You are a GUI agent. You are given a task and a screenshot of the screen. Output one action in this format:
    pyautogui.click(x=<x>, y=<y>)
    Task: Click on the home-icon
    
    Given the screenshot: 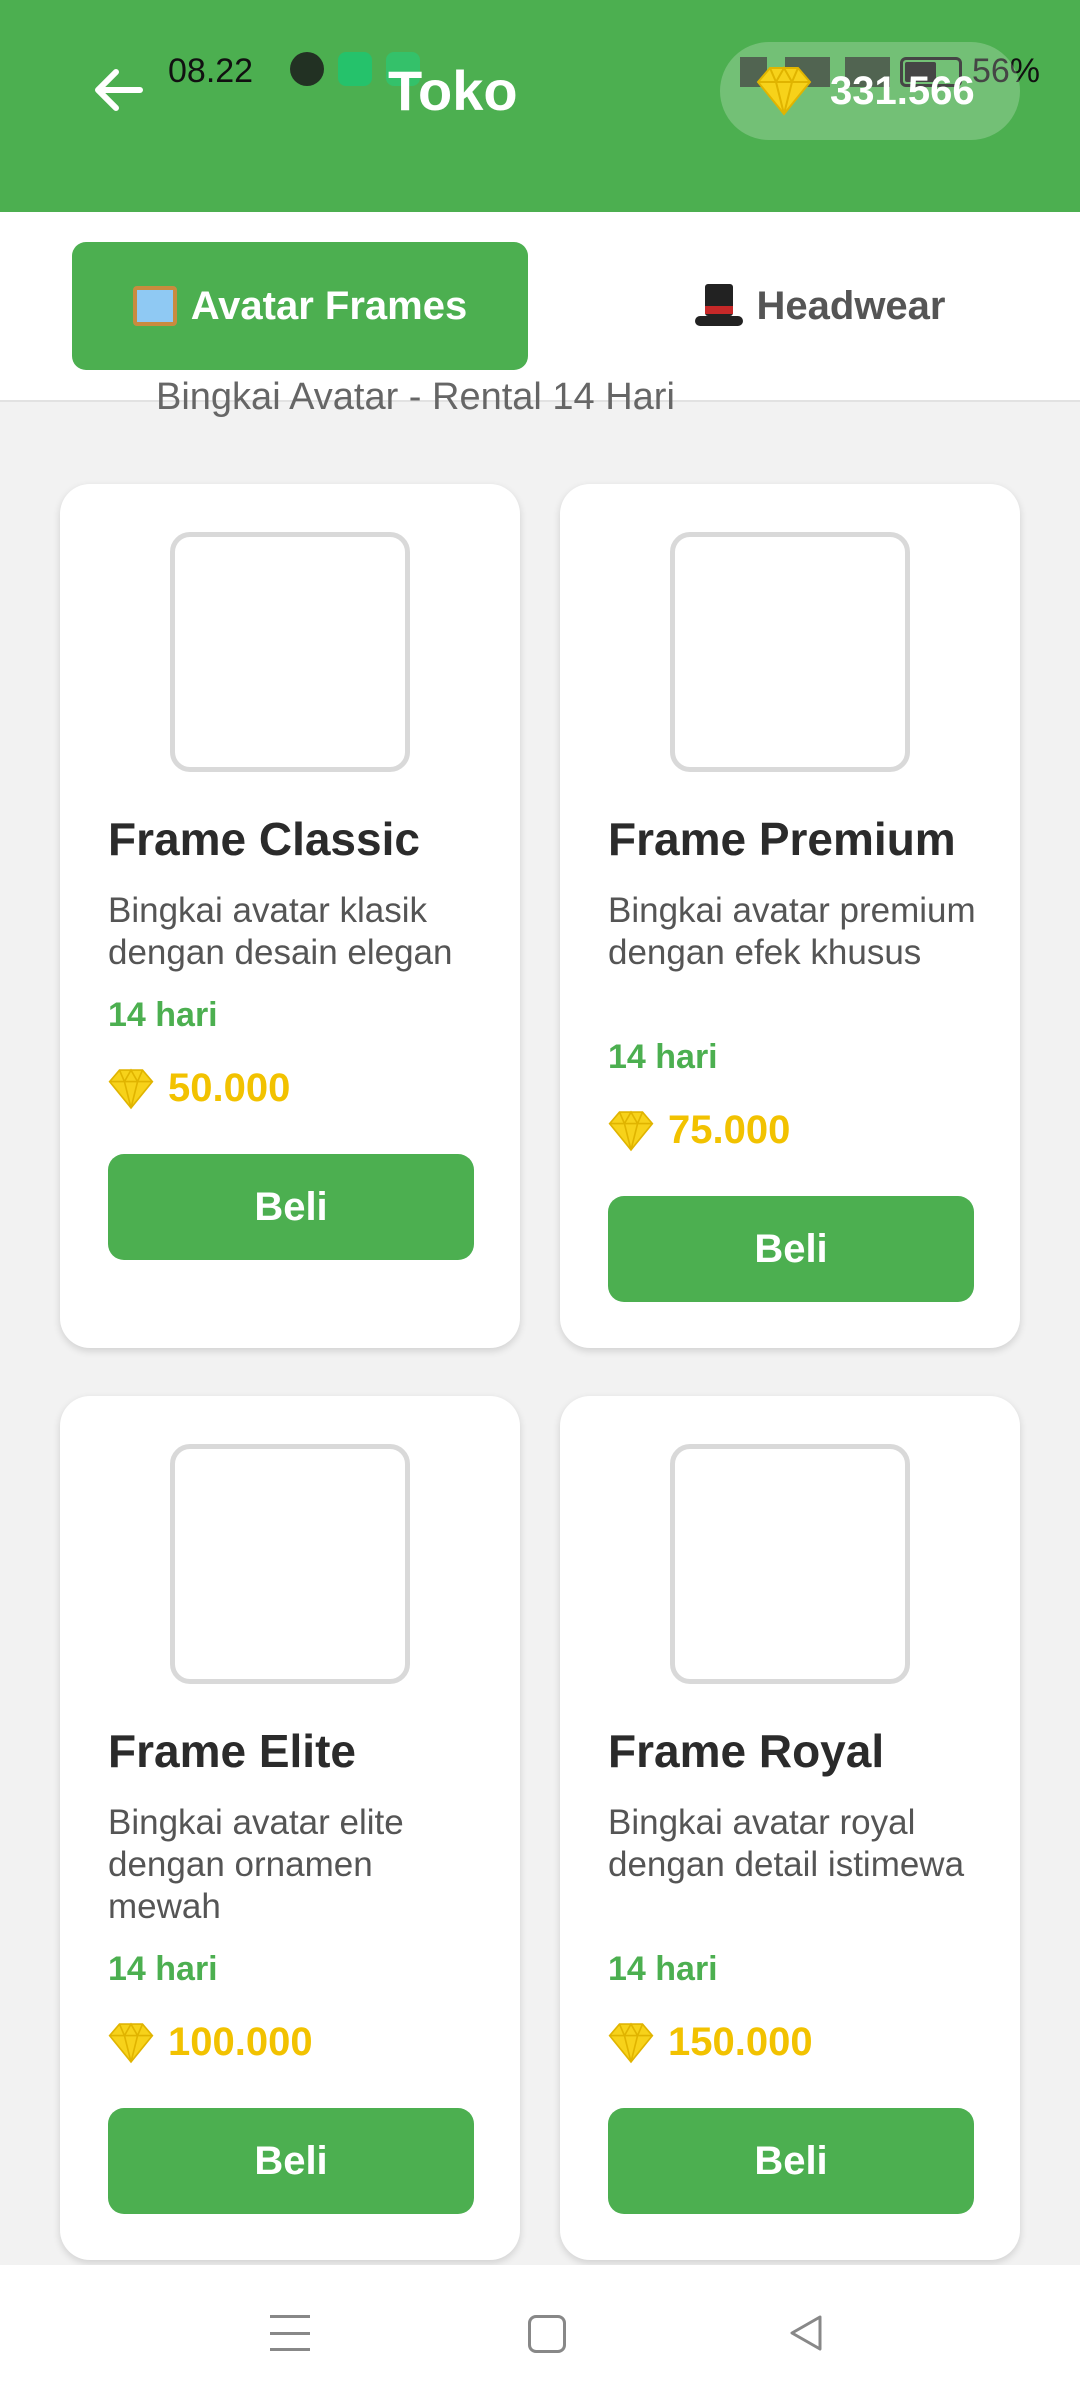 What is the action you would take?
    pyautogui.click(x=547, y=2334)
    